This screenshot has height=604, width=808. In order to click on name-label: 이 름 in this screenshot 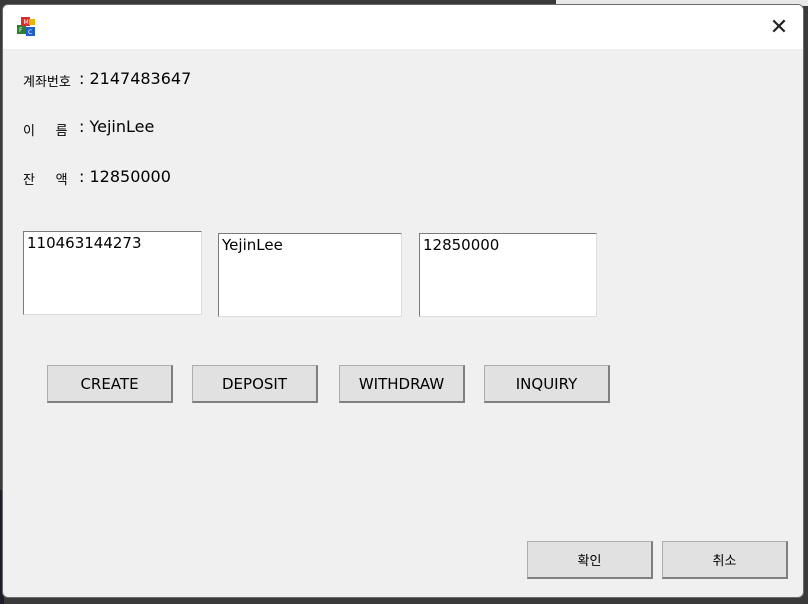, I will do `click(45, 131)`.